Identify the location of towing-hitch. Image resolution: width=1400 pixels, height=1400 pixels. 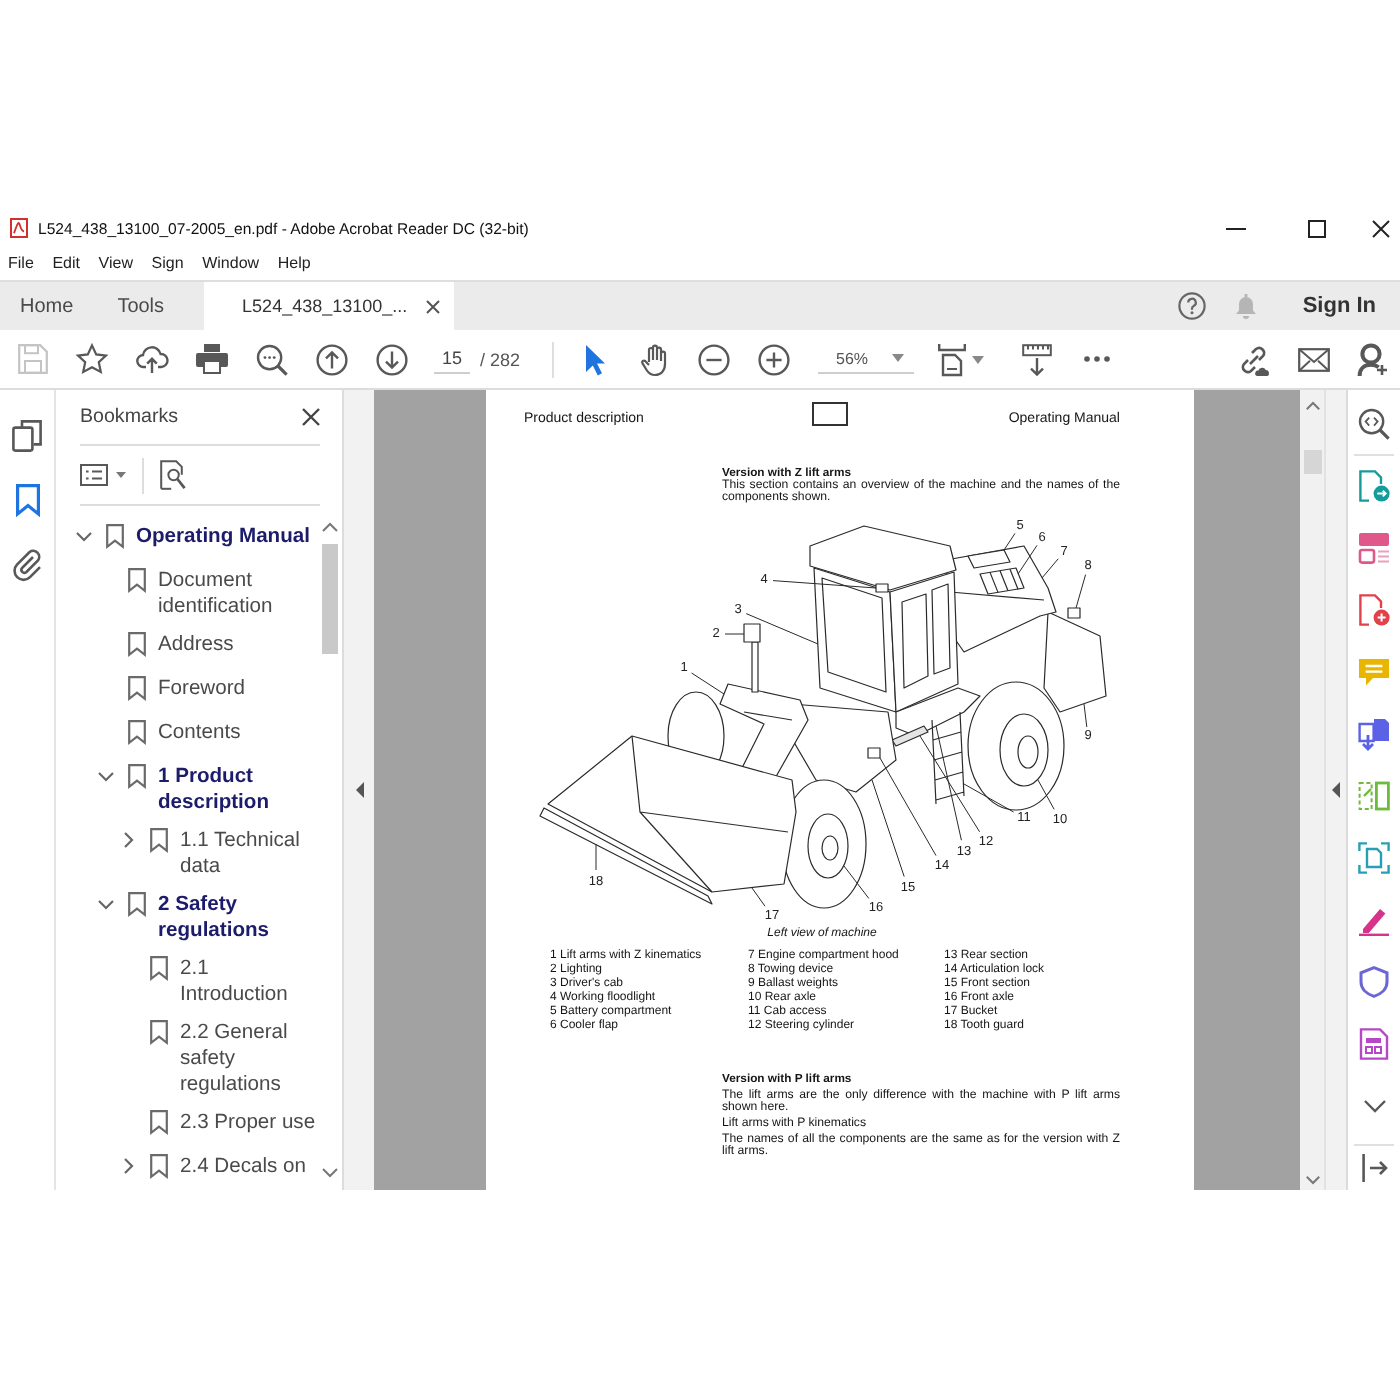
(1074, 613).